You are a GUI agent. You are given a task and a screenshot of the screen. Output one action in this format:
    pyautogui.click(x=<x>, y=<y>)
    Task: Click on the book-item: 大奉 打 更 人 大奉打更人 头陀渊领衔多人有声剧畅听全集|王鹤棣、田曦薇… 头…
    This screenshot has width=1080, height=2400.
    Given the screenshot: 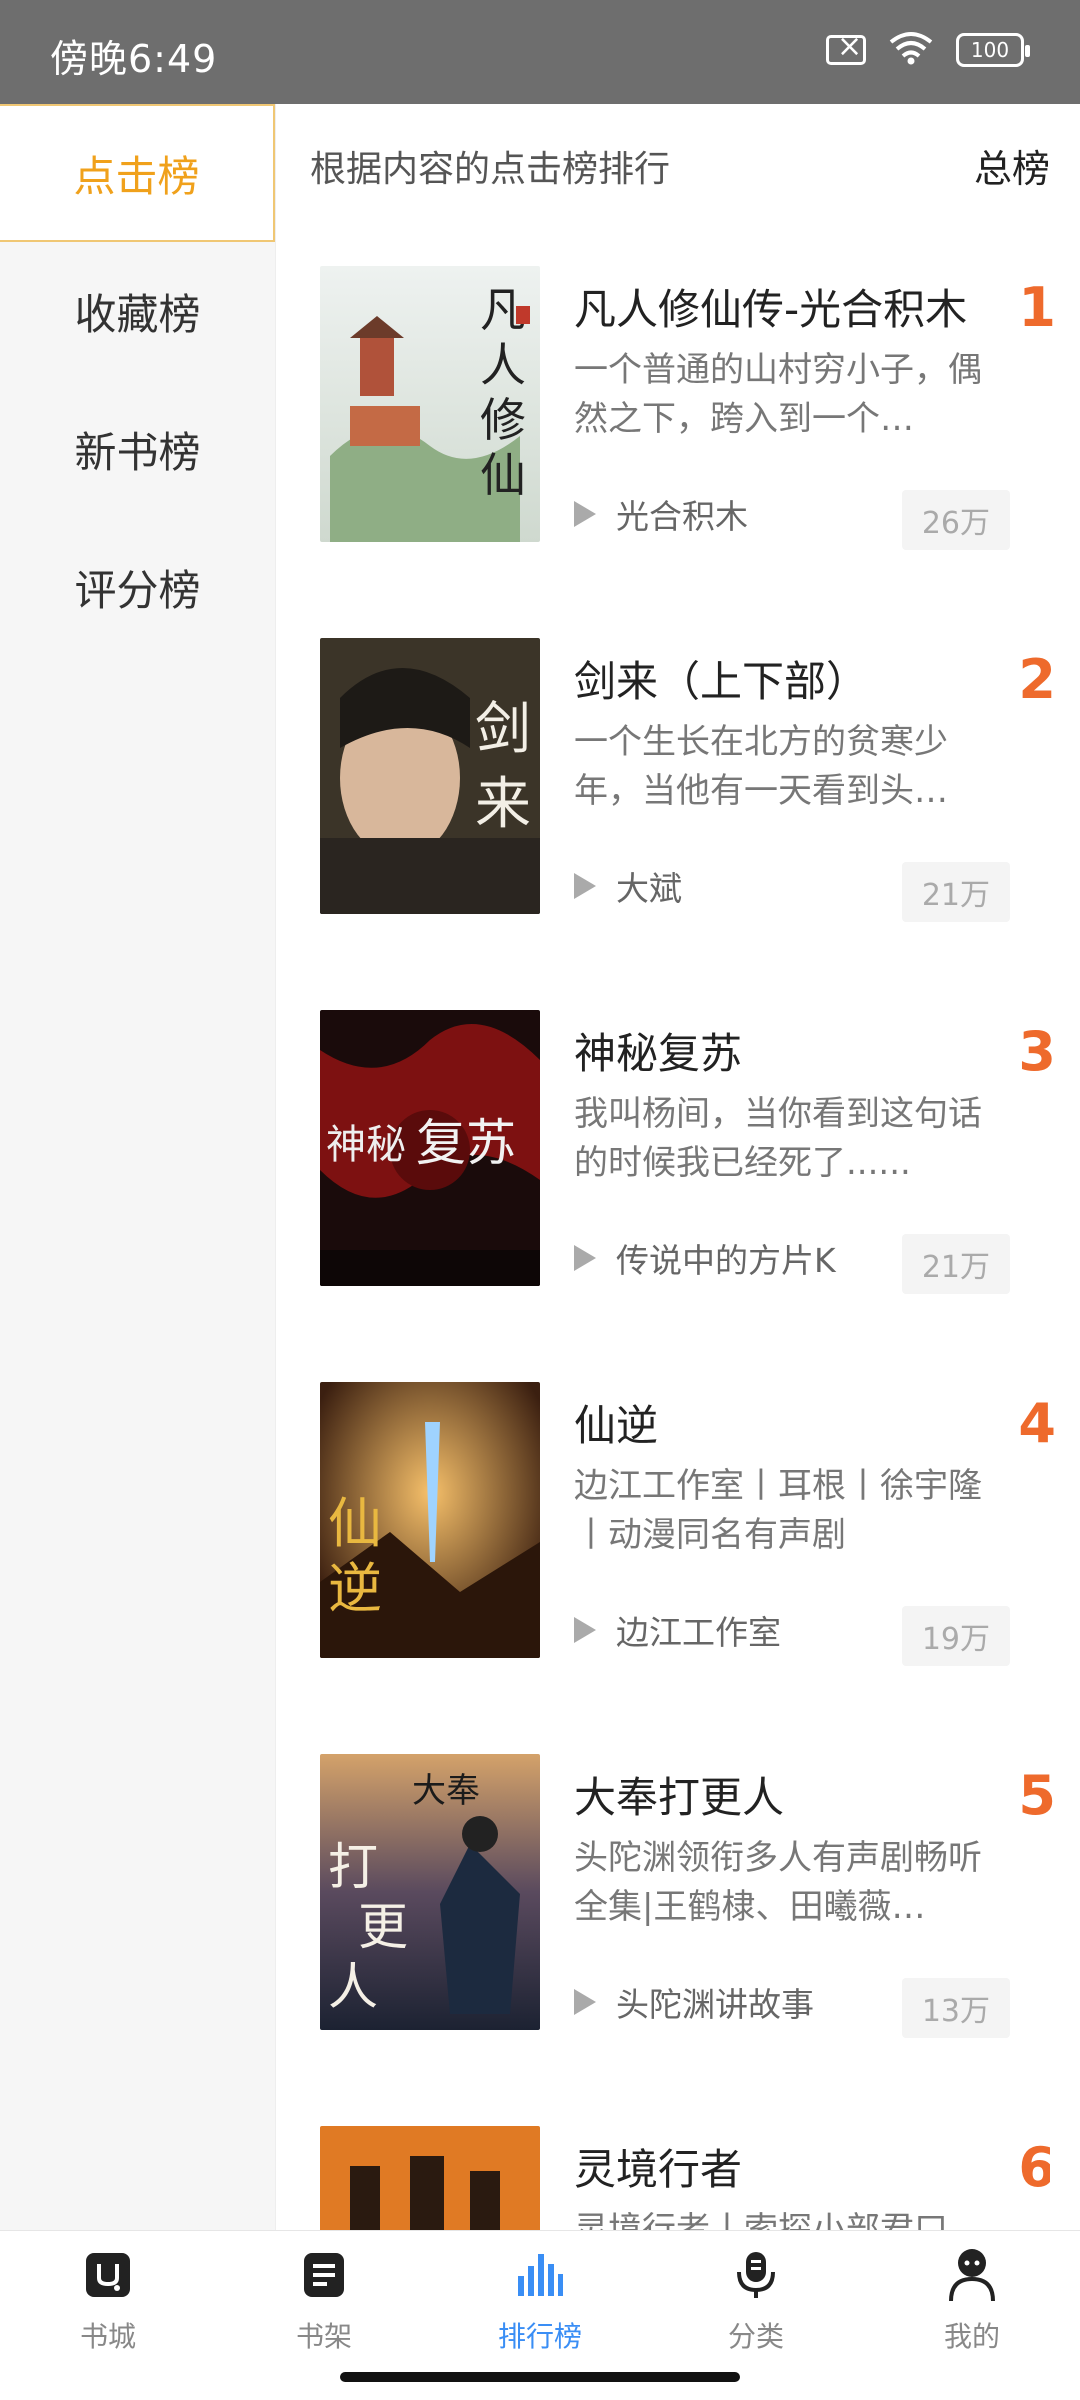 What is the action you would take?
    pyautogui.click(x=688, y=1896)
    